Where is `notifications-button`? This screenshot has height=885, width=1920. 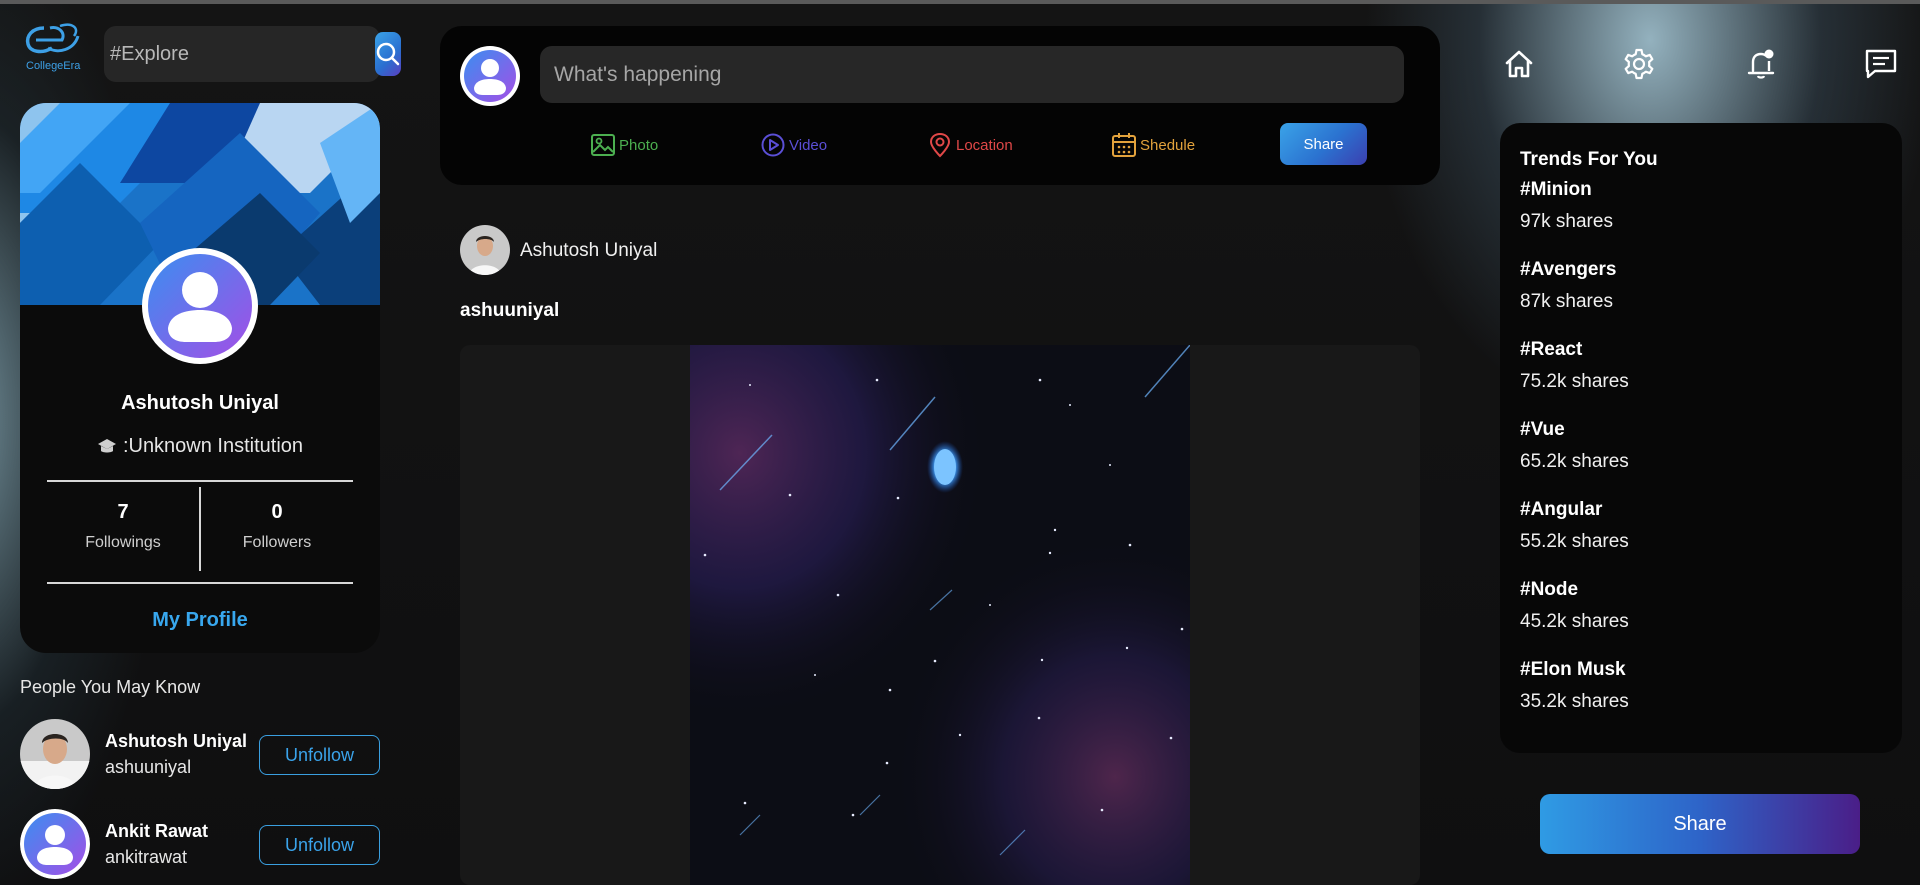 notifications-button is located at coordinates (1761, 64).